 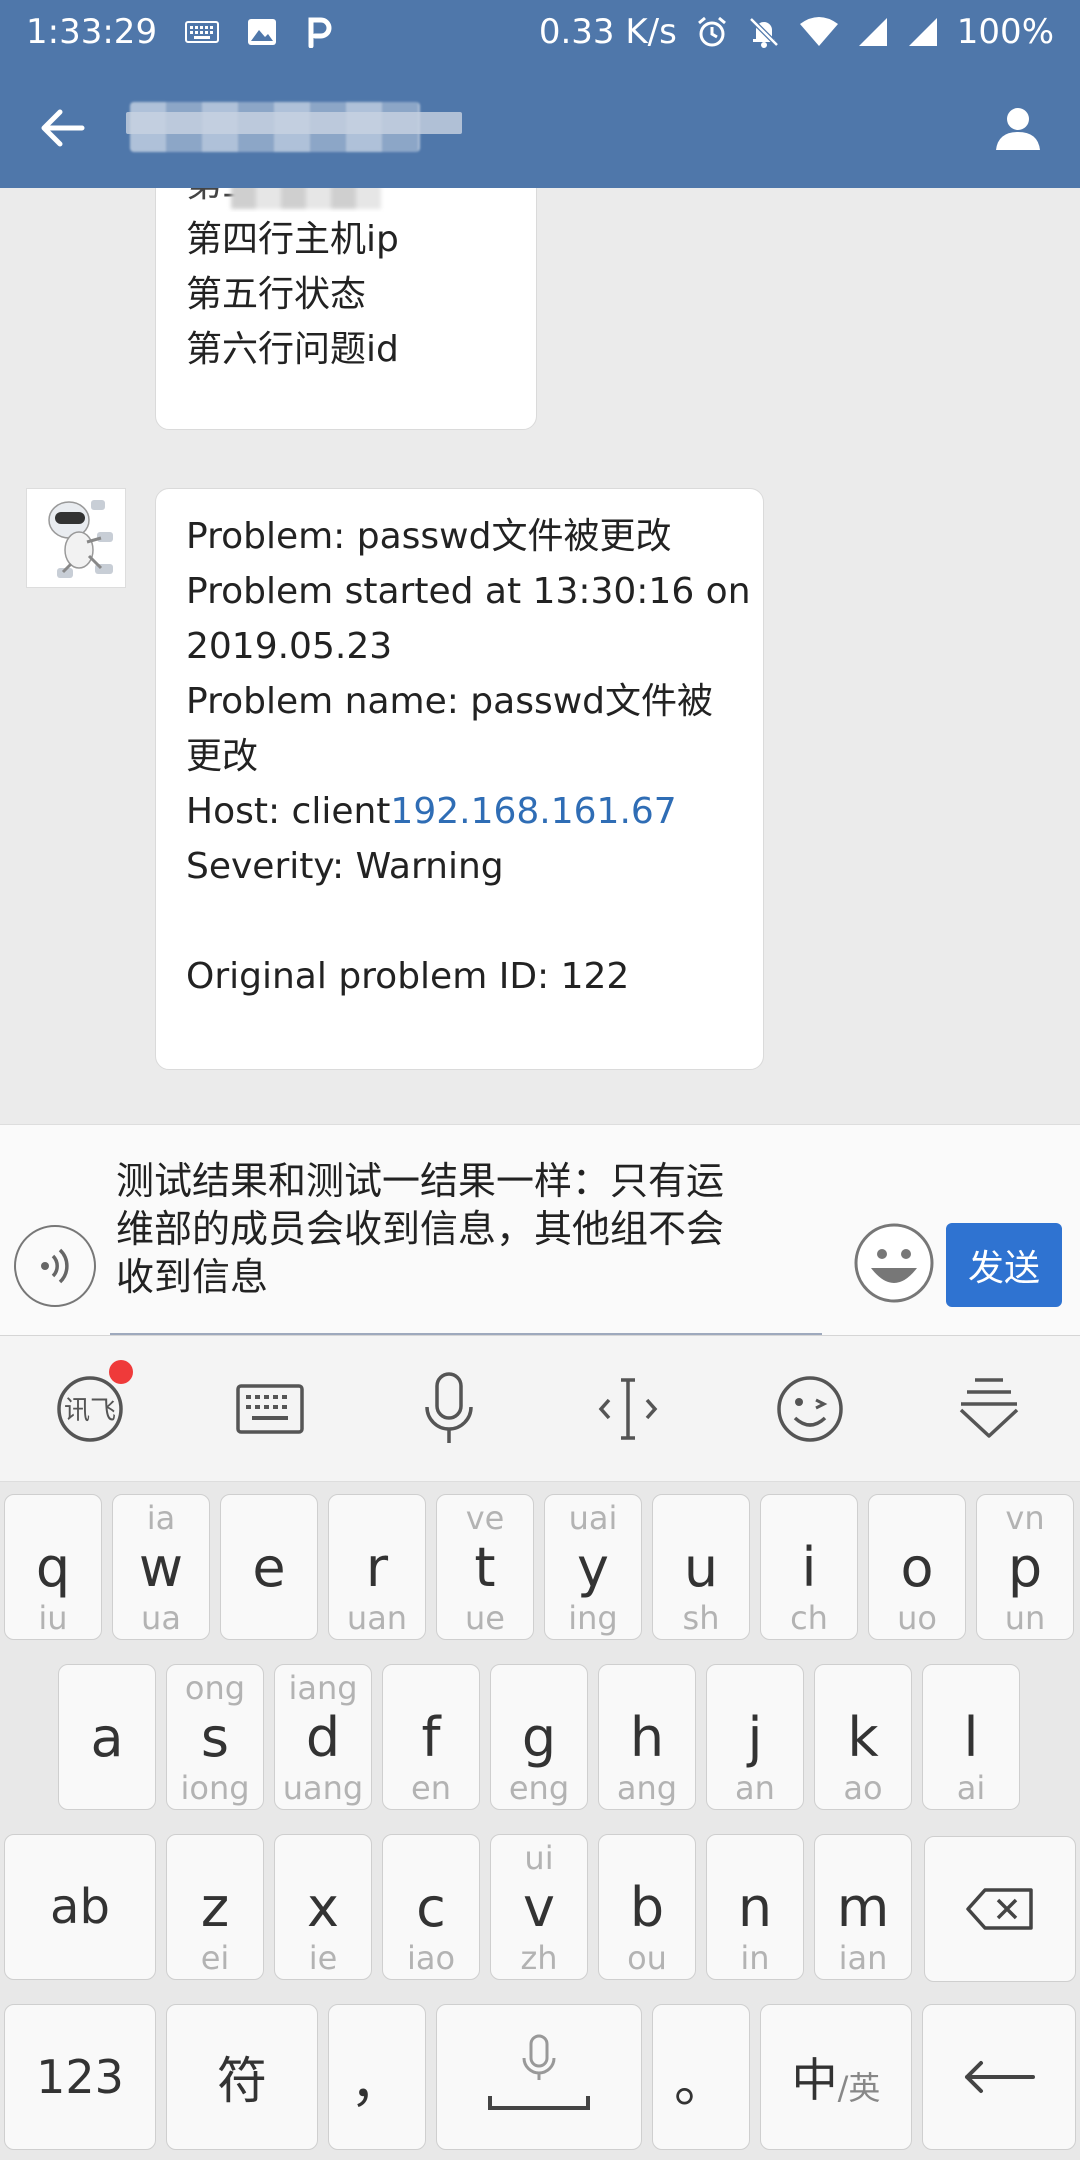 I want to click on voice-input-button, so click(x=55, y=1266).